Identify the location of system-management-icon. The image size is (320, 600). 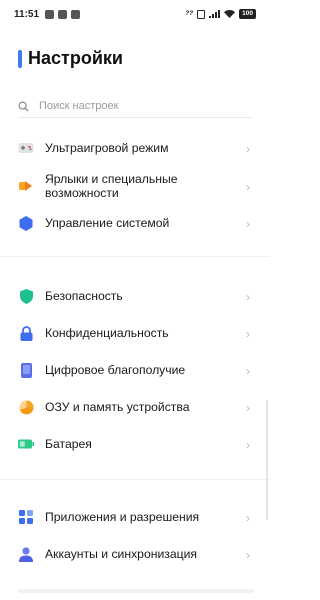
(26, 223).